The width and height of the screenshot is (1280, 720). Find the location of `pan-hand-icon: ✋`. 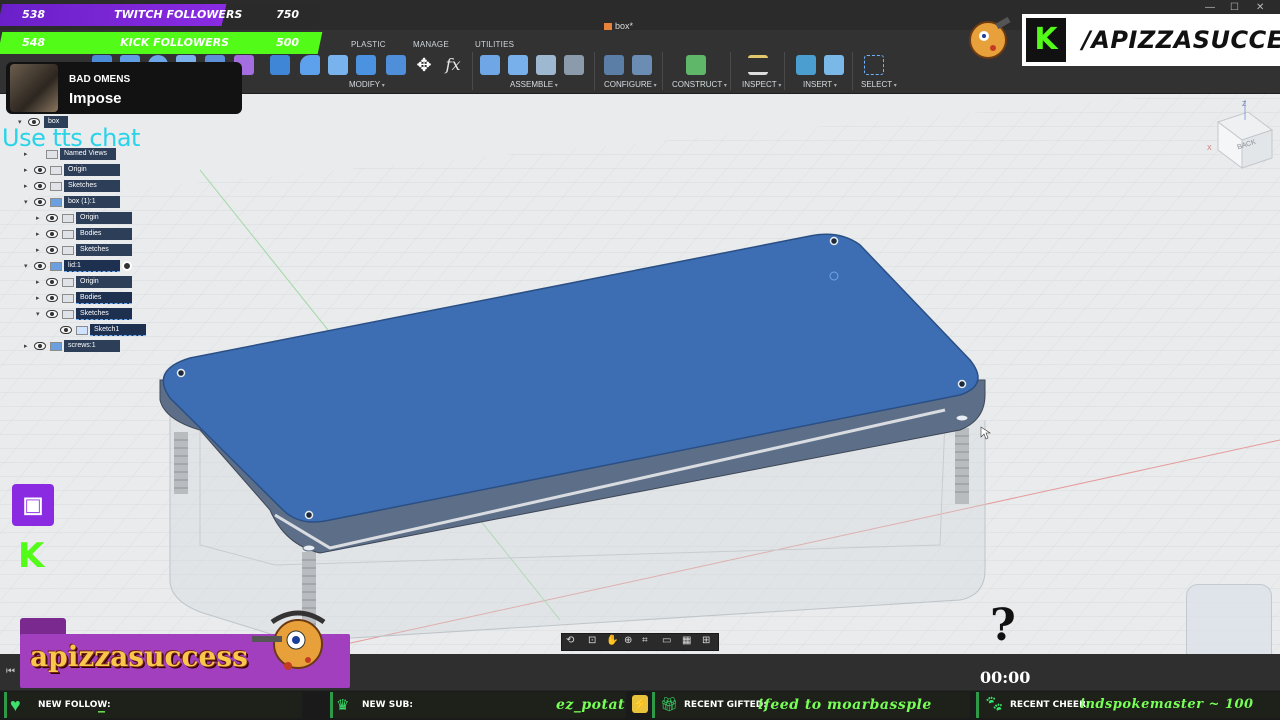

pan-hand-icon: ✋ is located at coordinates (612, 640).